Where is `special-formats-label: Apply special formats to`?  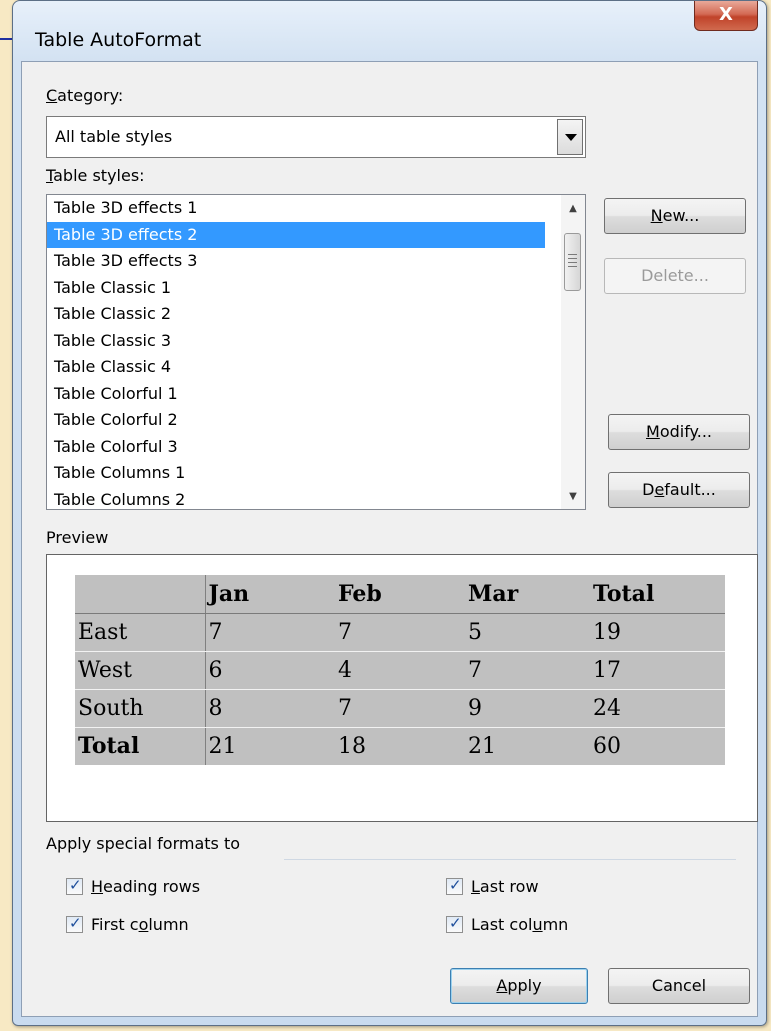 special-formats-label: Apply special formats to is located at coordinates (143, 843).